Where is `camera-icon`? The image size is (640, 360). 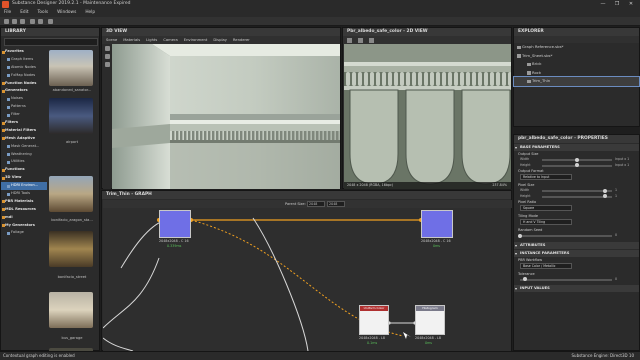 camera-icon is located at coordinates (107, 48).